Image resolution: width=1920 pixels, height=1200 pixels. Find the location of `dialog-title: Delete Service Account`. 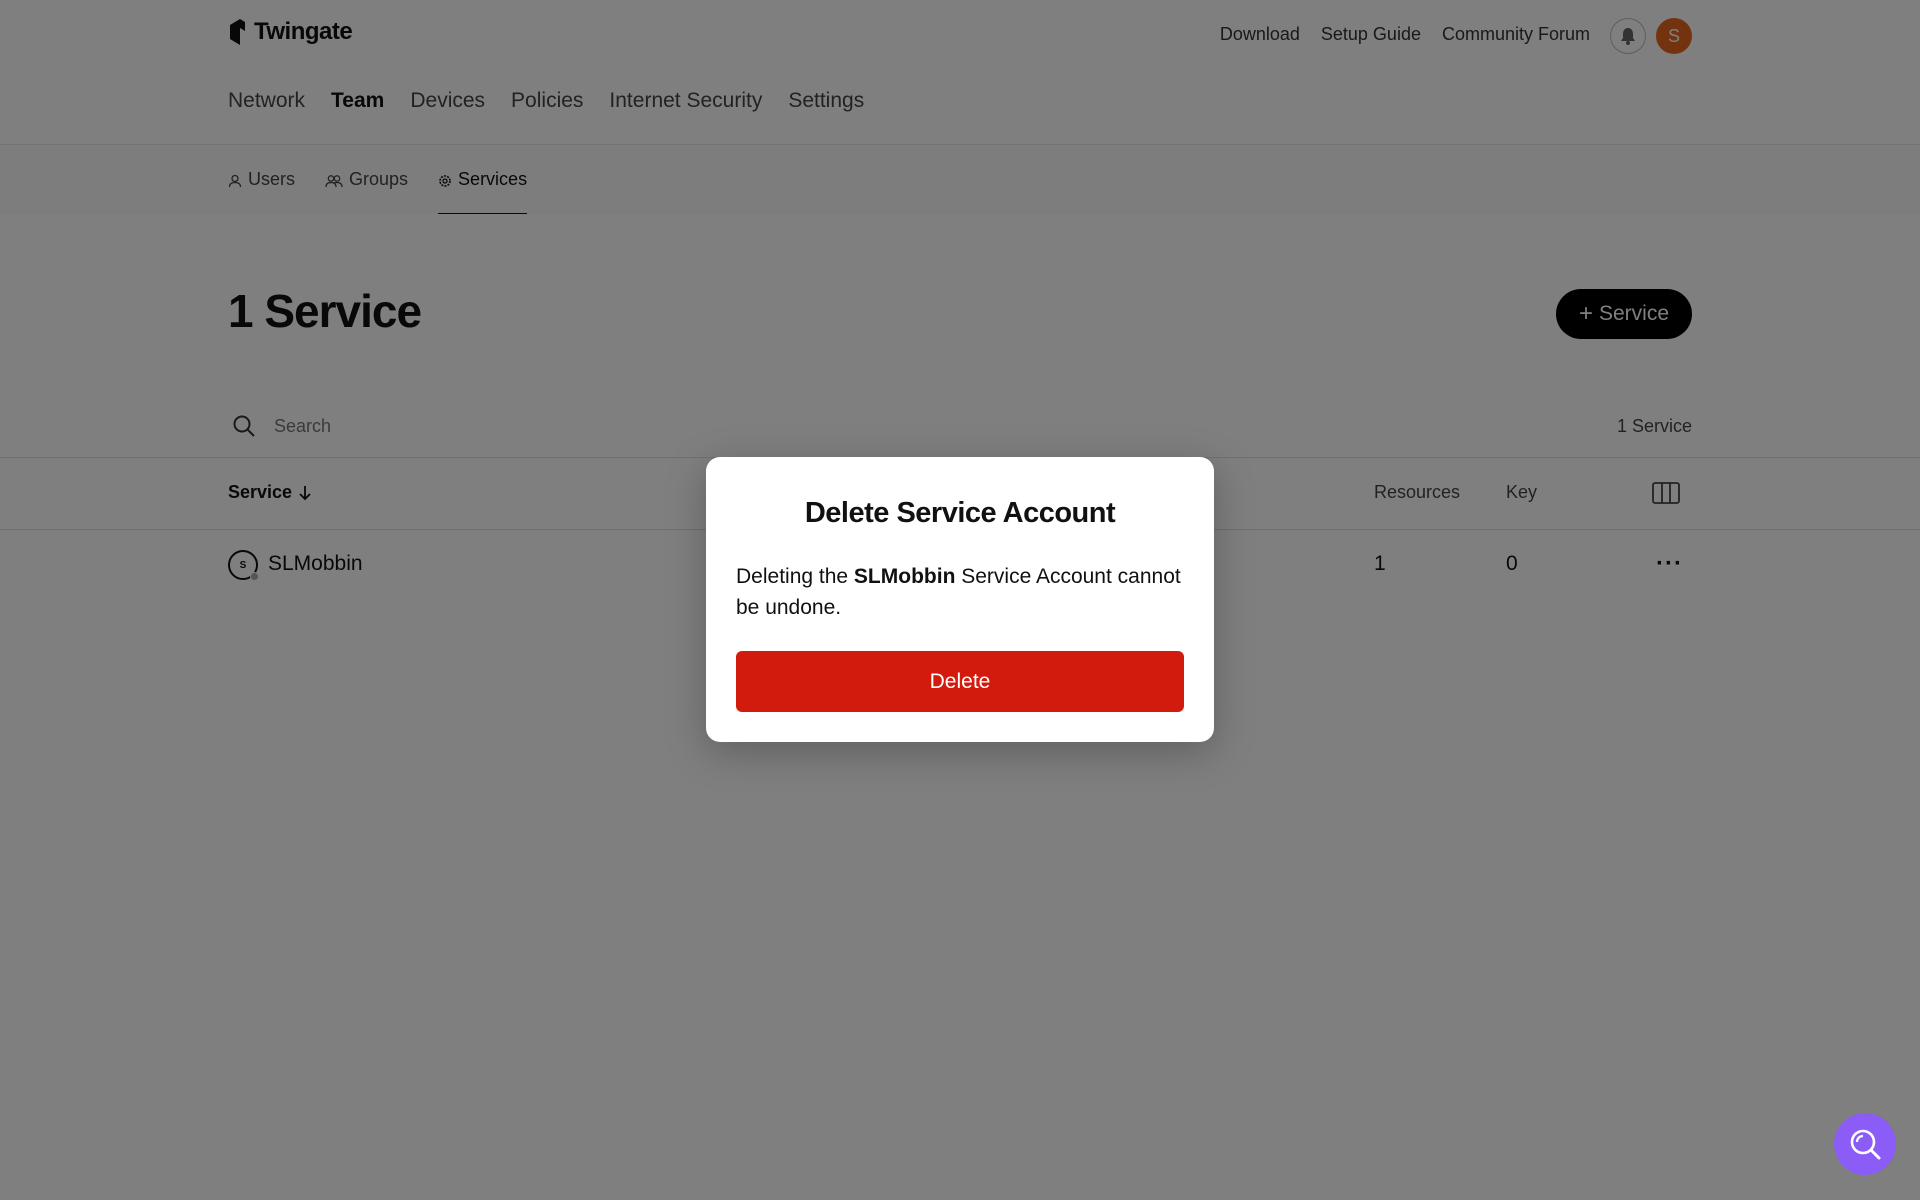

dialog-title: Delete Service Account is located at coordinates (960, 513).